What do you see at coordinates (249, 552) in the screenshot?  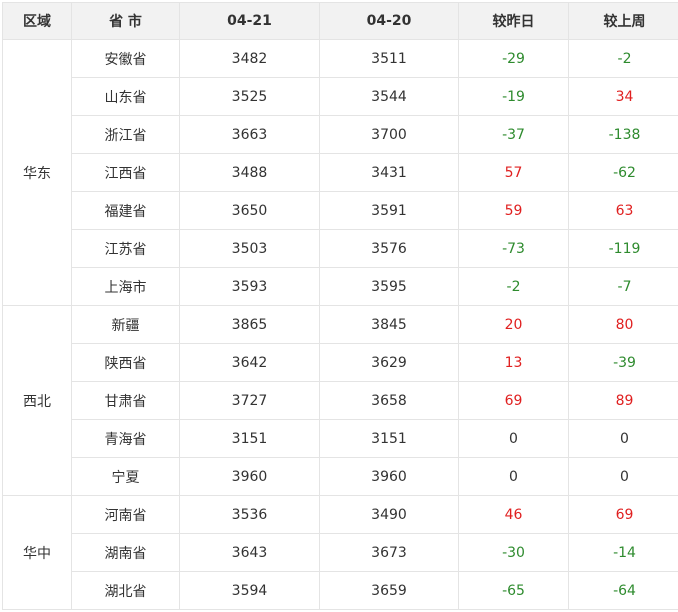 I see `price-0421-cell: 3643` at bounding box center [249, 552].